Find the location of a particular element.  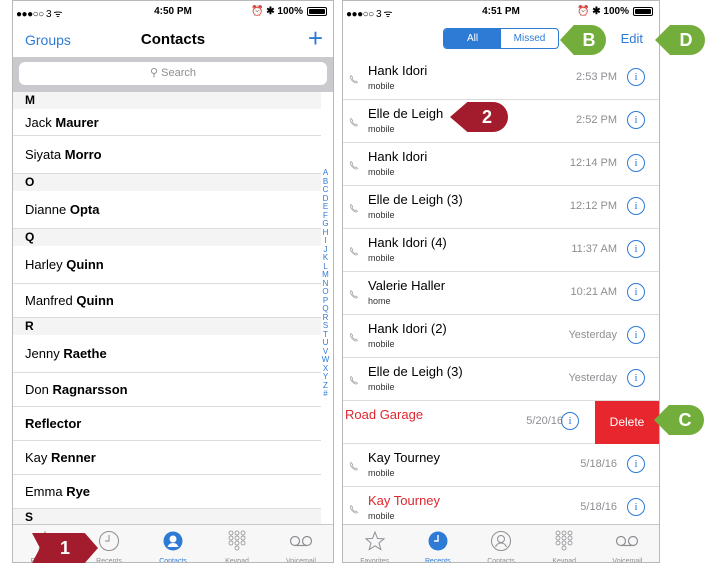

contact-row: Dianne Opta is located at coordinates (167, 210).